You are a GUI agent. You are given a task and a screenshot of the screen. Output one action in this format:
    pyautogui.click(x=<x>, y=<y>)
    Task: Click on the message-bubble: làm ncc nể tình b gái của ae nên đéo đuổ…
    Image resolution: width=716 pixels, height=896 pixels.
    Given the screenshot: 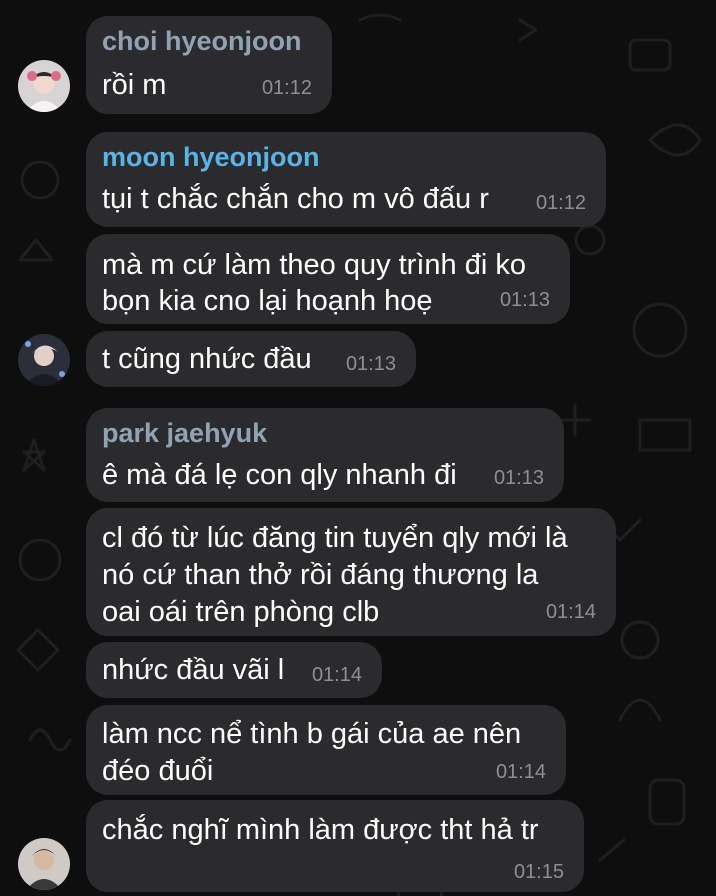 What is the action you would take?
    pyautogui.click(x=326, y=750)
    